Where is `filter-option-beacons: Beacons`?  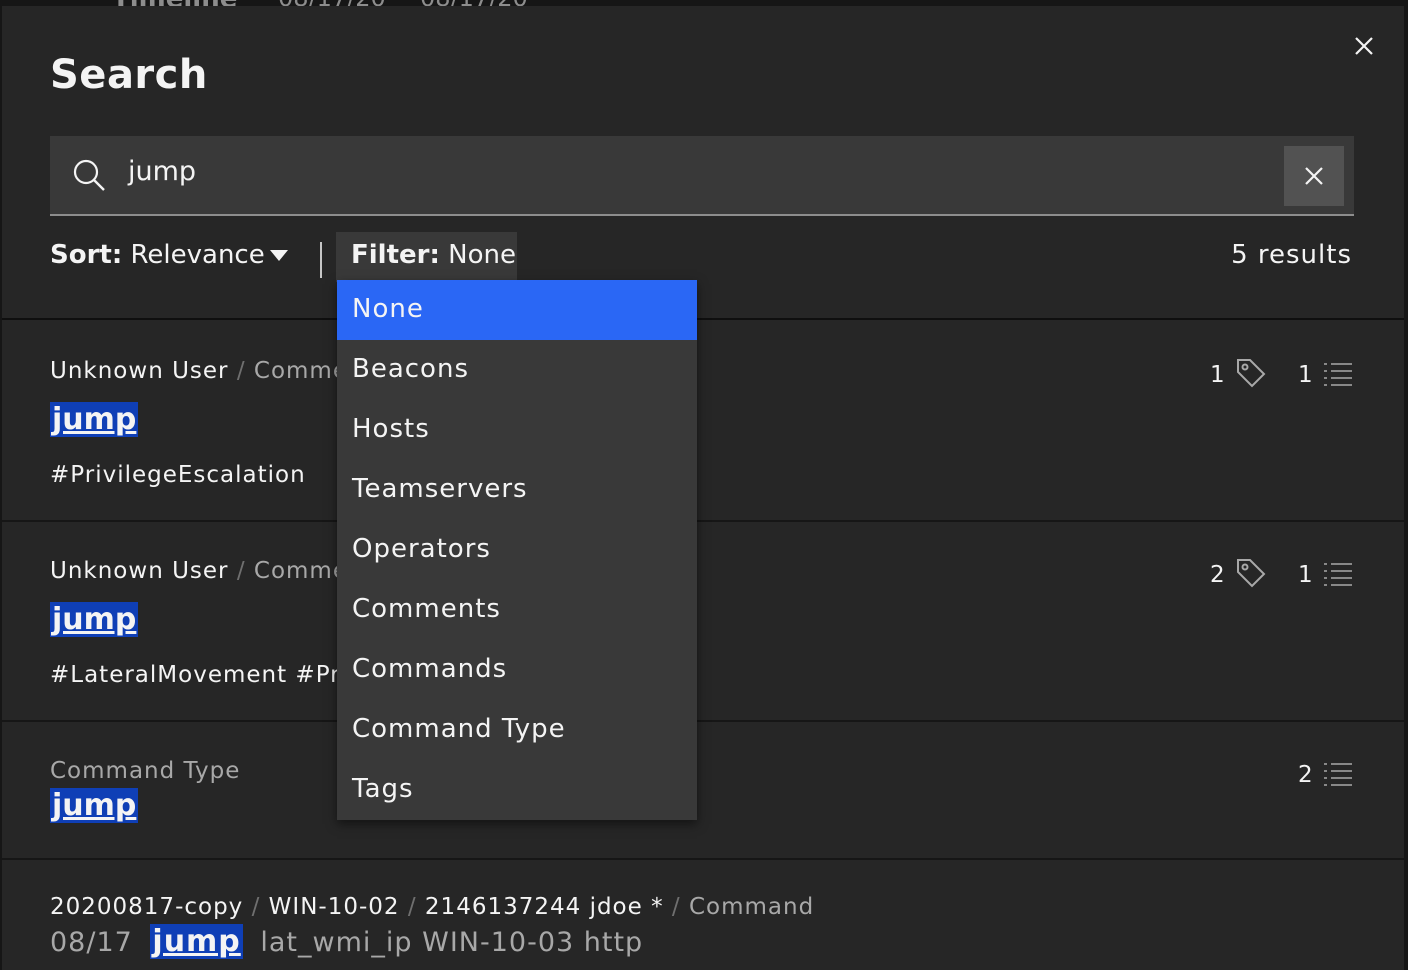
filter-option-beacons: Beacons is located at coordinates (517, 370).